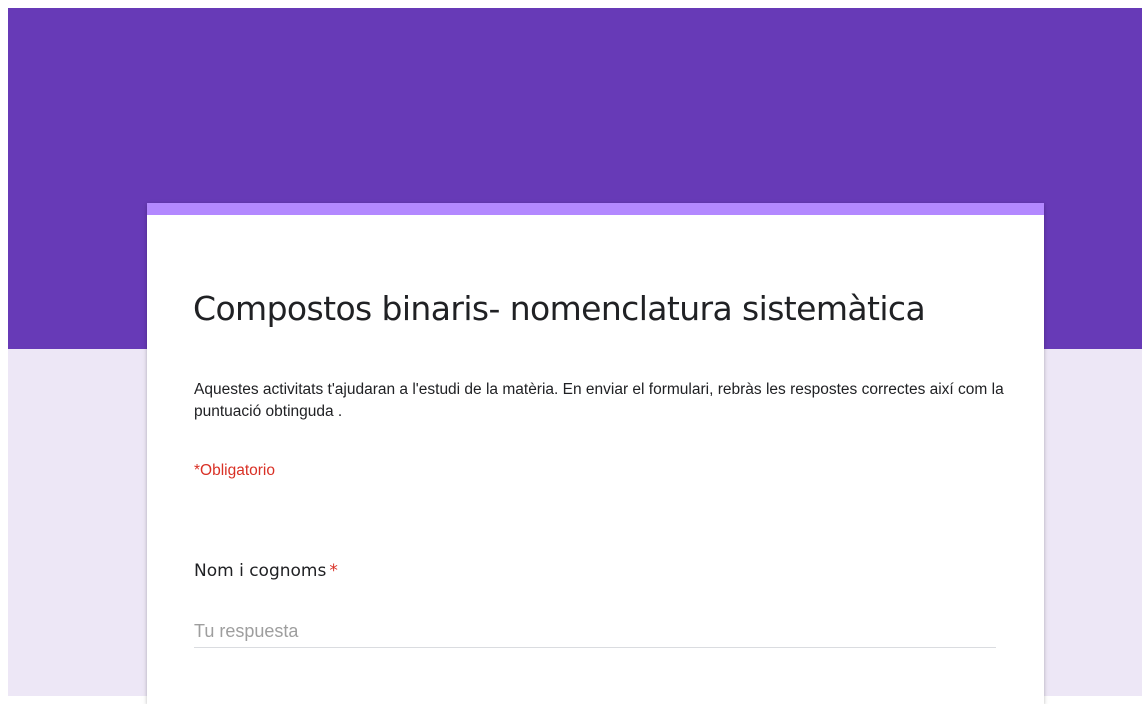  Describe the element at coordinates (260, 571) in the screenshot. I see `question-label: Nom i cognoms` at that location.